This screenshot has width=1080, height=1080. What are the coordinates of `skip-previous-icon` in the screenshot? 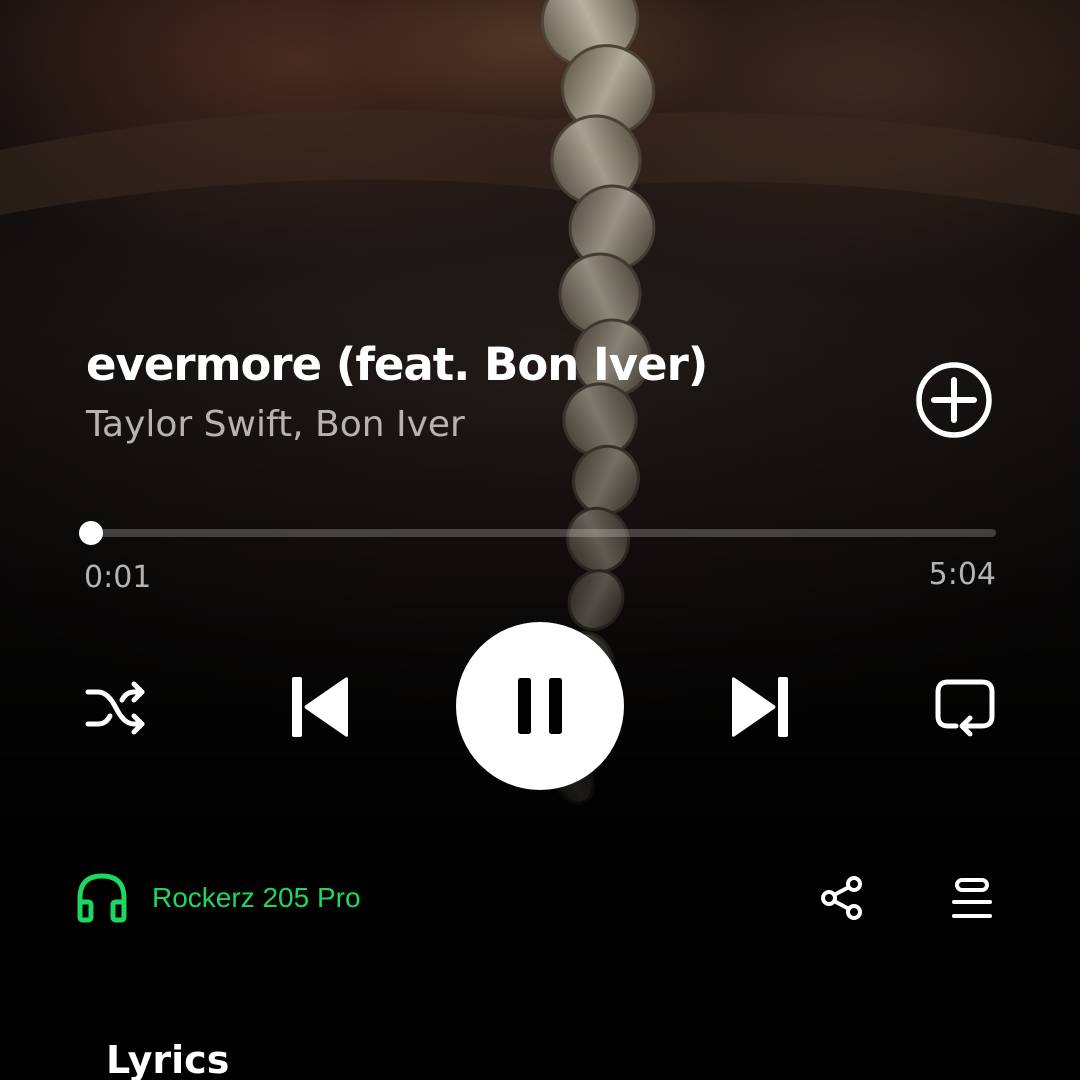 It's located at (320, 707).